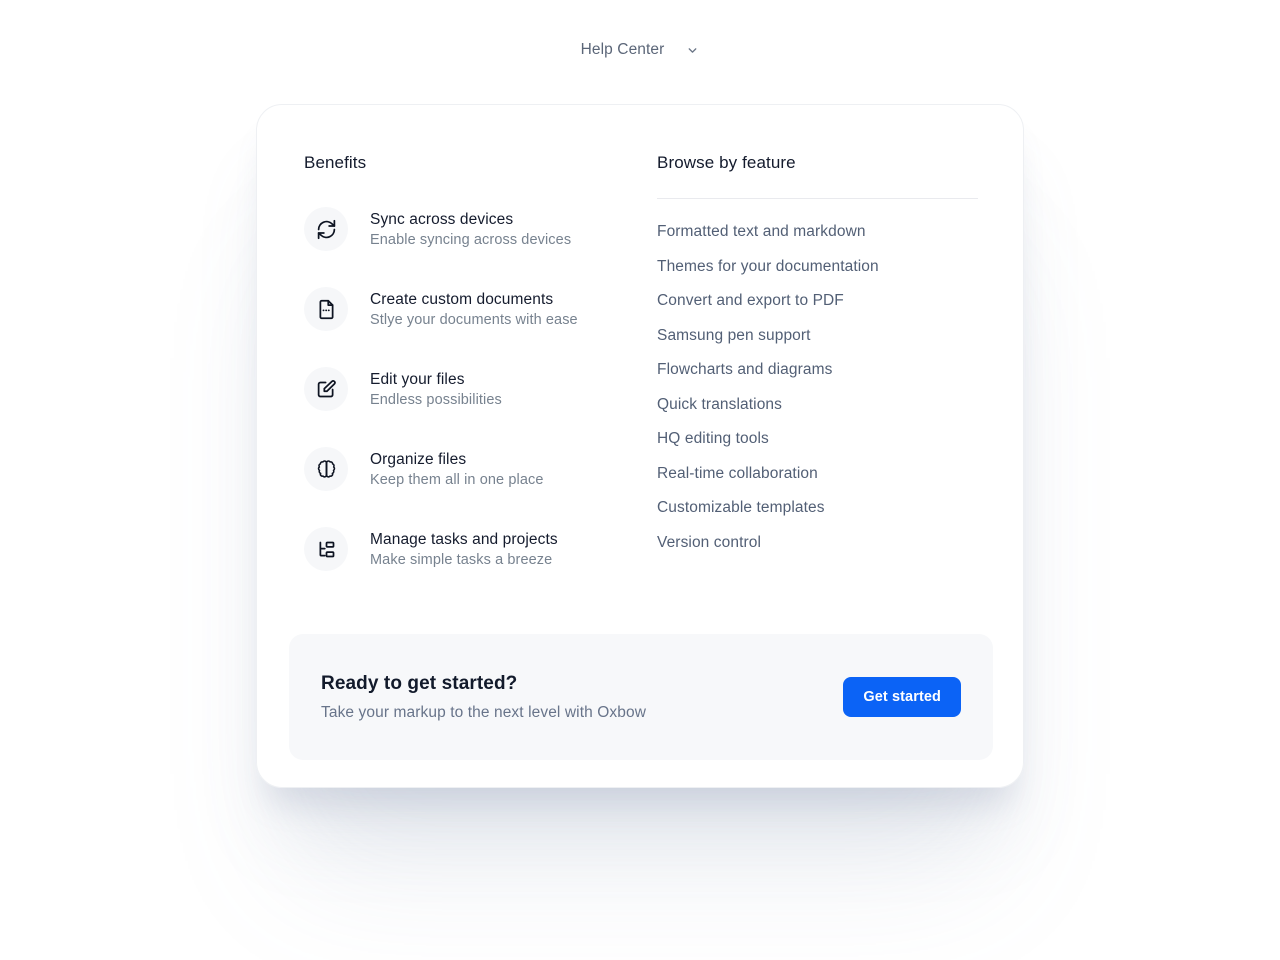 This screenshot has width=1280, height=960. I want to click on features-divider, so click(817, 198).